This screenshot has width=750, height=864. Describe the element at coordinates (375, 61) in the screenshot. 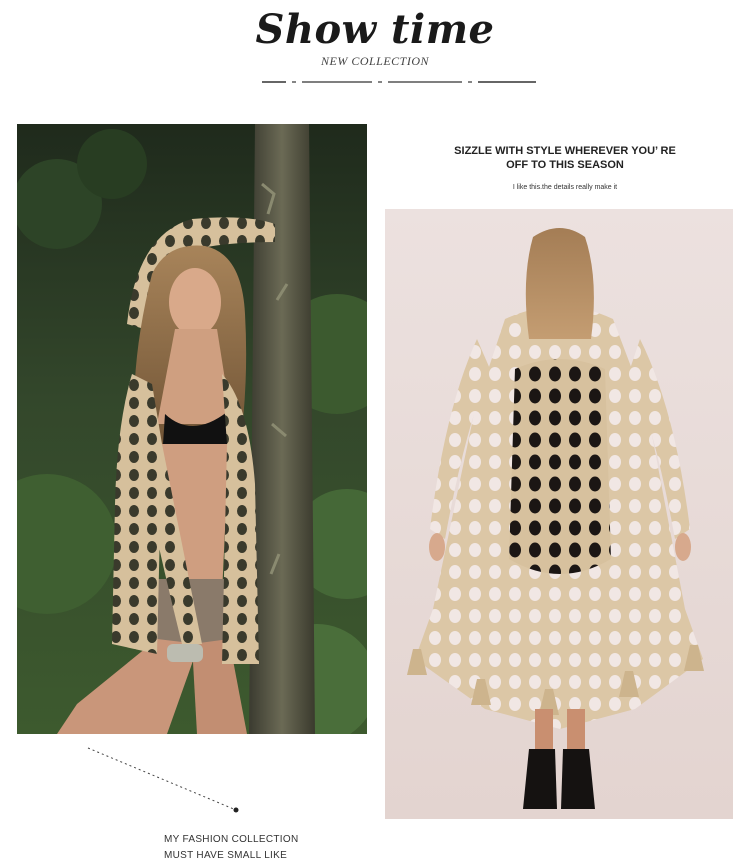

I see `page-subtitle: NEW COLLECTION` at that location.